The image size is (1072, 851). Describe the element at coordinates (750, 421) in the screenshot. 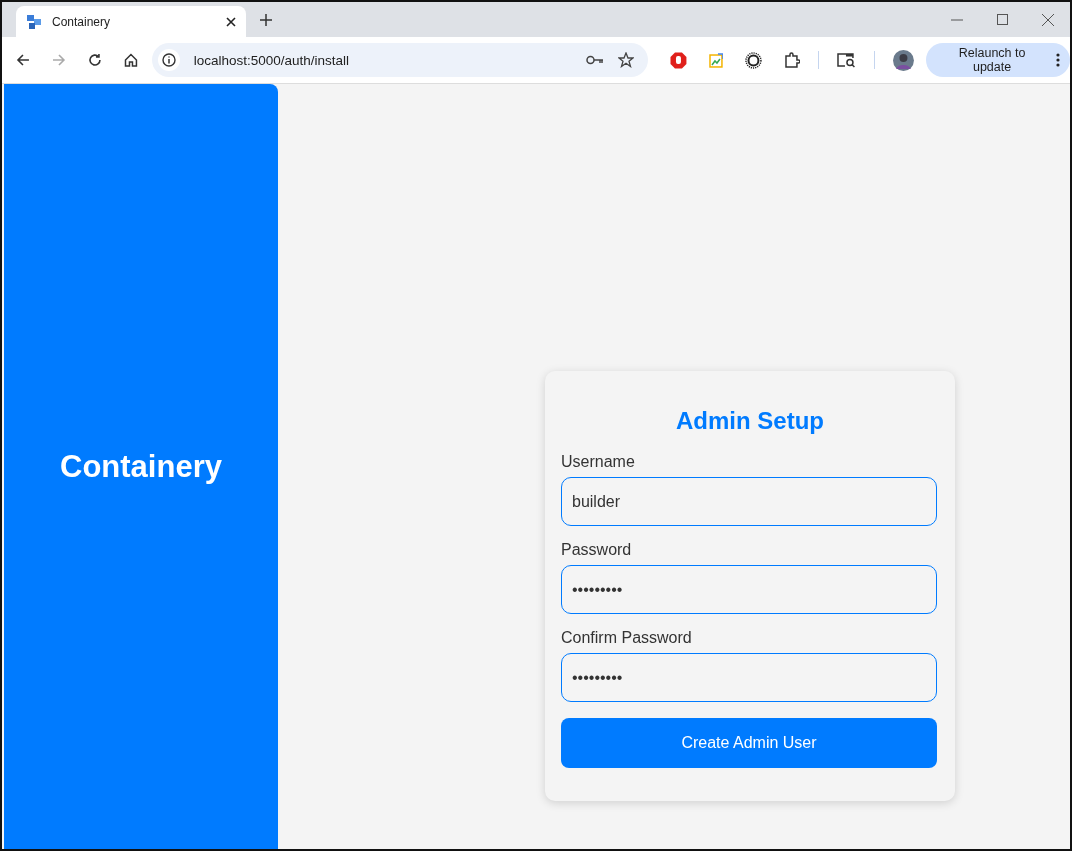

I see `form-title: Admin Setup` at that location.